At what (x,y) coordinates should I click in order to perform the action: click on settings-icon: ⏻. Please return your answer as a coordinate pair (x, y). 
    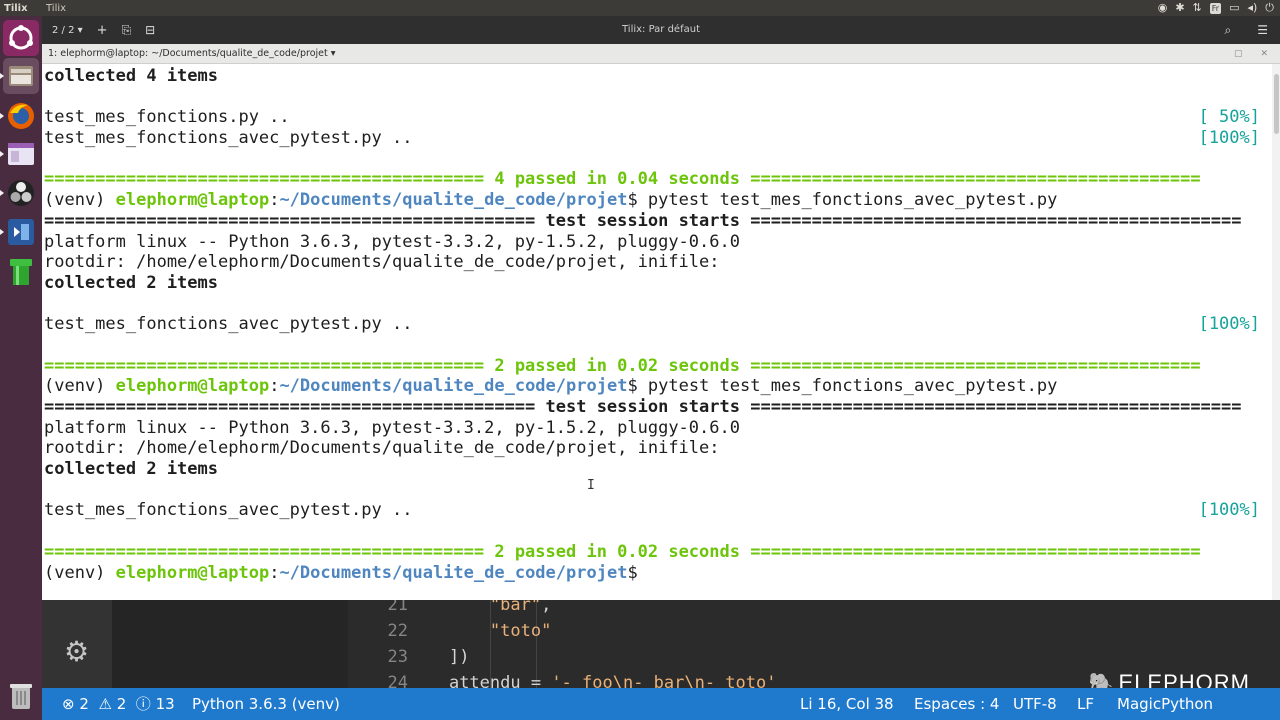
    Looking at the image, I should click on (1269, 8).